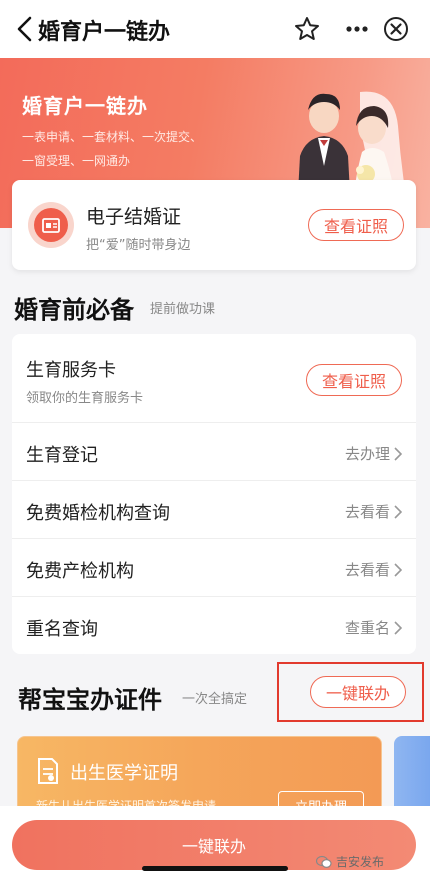  I want to click on list-item-label: 生育登记, so click(62, 455).